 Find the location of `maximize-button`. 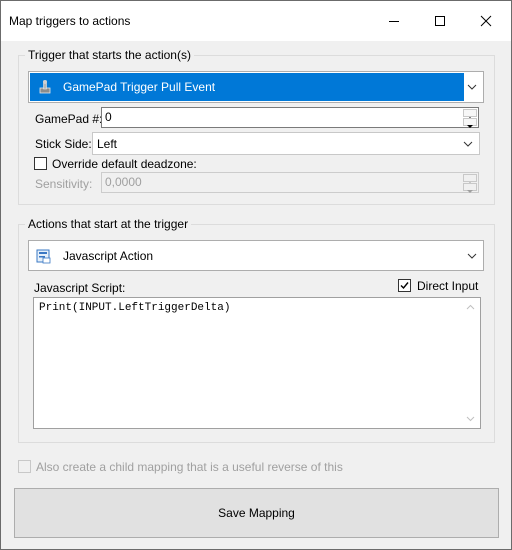

maximize-button is located at coordinates (440, 21).